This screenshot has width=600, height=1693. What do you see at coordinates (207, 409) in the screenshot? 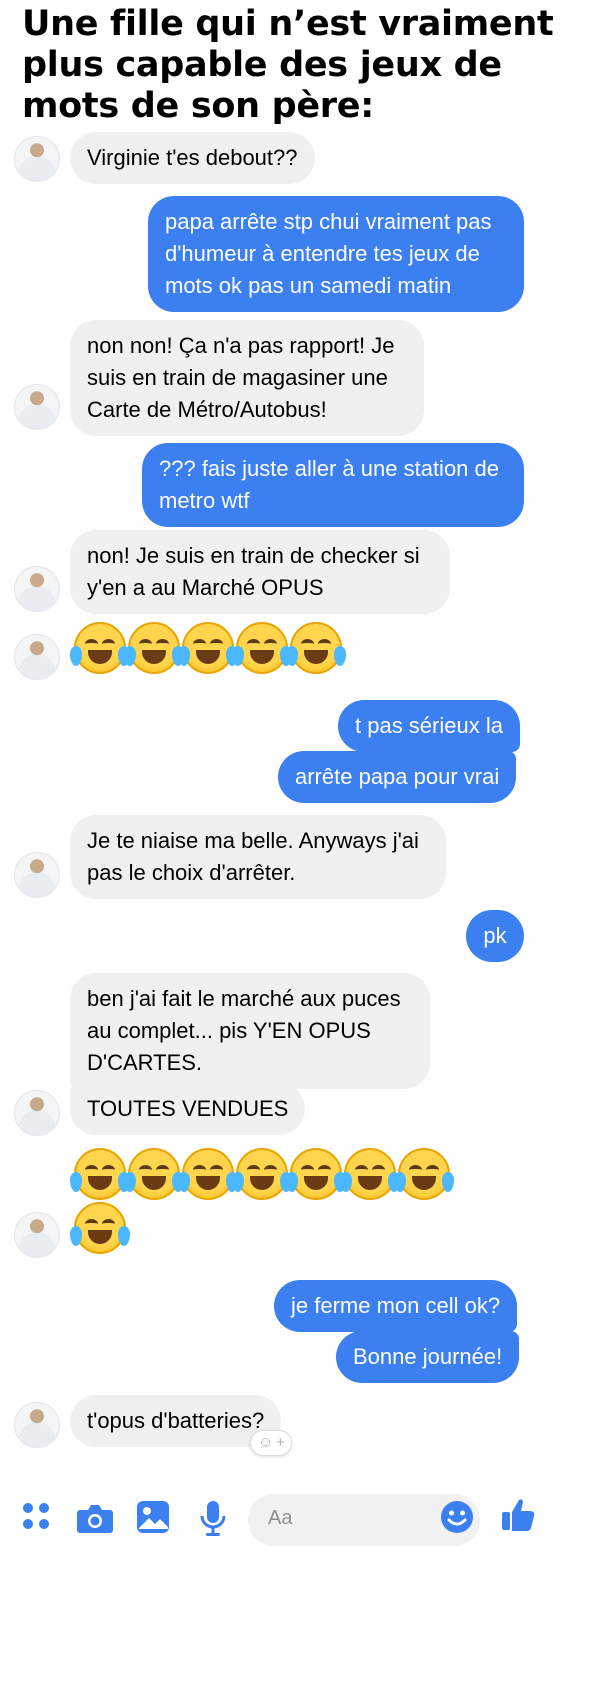
I see `message-line: Carte de Métro/Autobus!` at bounding box center [207, 409].